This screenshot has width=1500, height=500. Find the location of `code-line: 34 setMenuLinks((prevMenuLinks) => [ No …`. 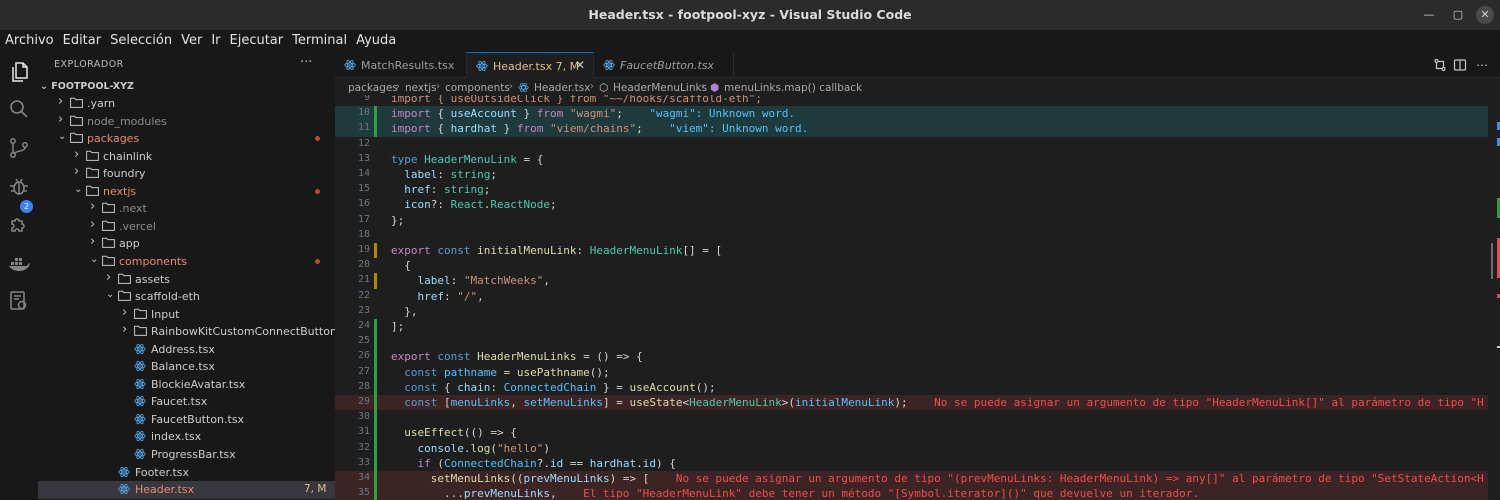

code-line: 34 setMenuLinks((prevMenuLinks) => [ No … is located at coordinates (917, 479).